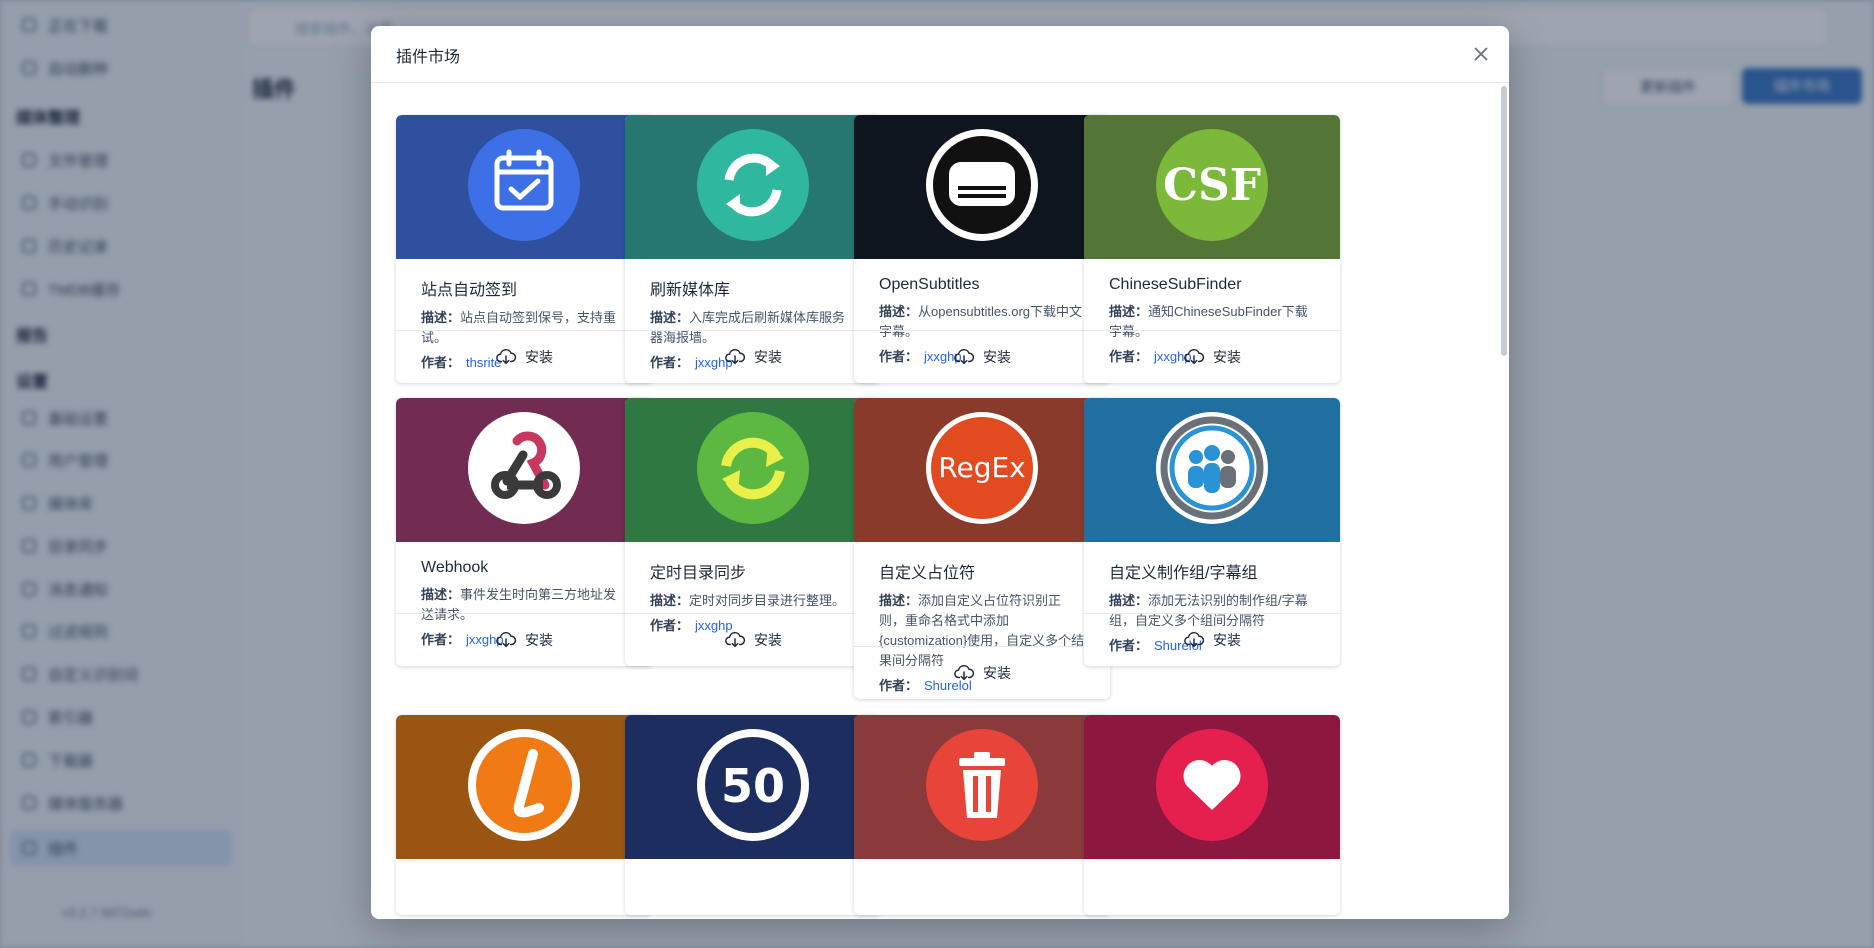 Image resolution: width=1874 pixels, height=948 pixels. I want to click on plugin-card: 50, so click(753, 815).